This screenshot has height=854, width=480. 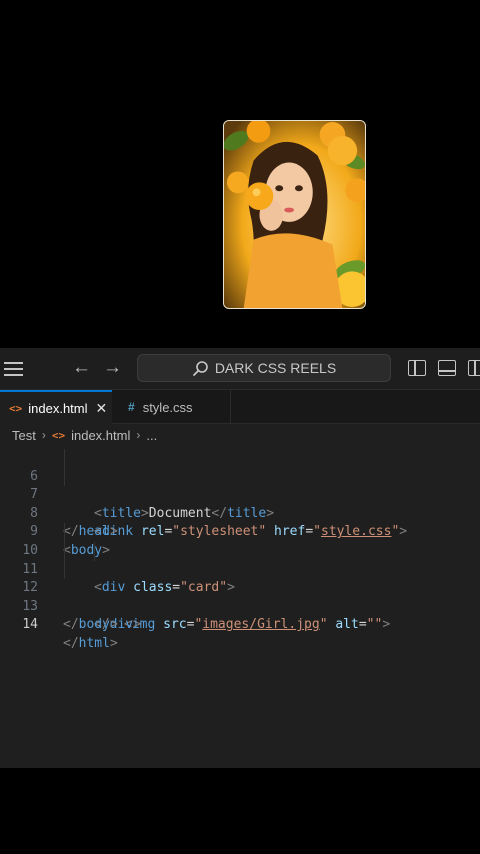 What do you see at coordinates (447, 368) in the screenshot?
I see `toggle-panel-icon` at bounding box center [447, 368].